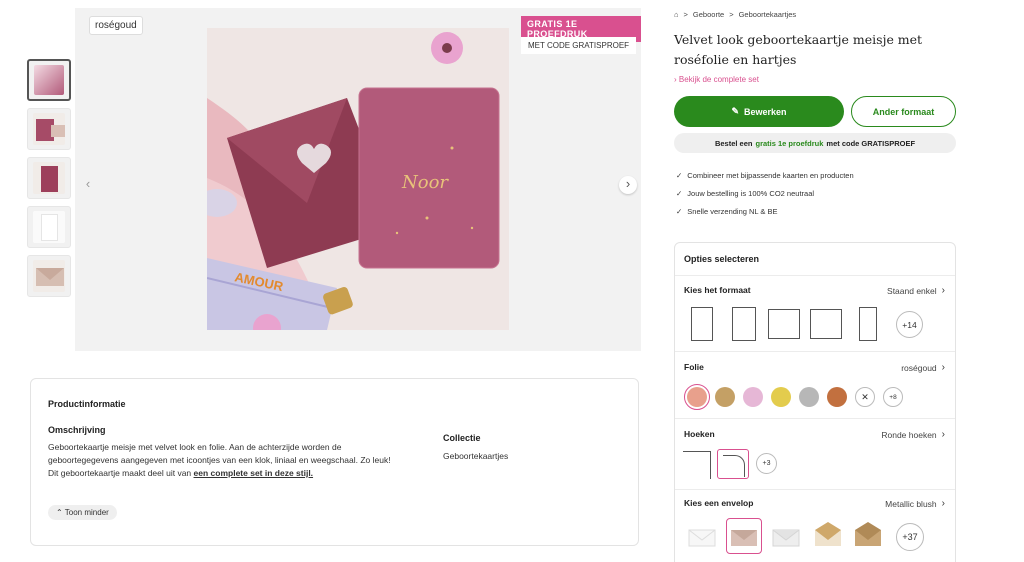  Describe the element at coordinates (59, 512) in the screenshot. I see `chevron-up-icon: ⌃` at that location.